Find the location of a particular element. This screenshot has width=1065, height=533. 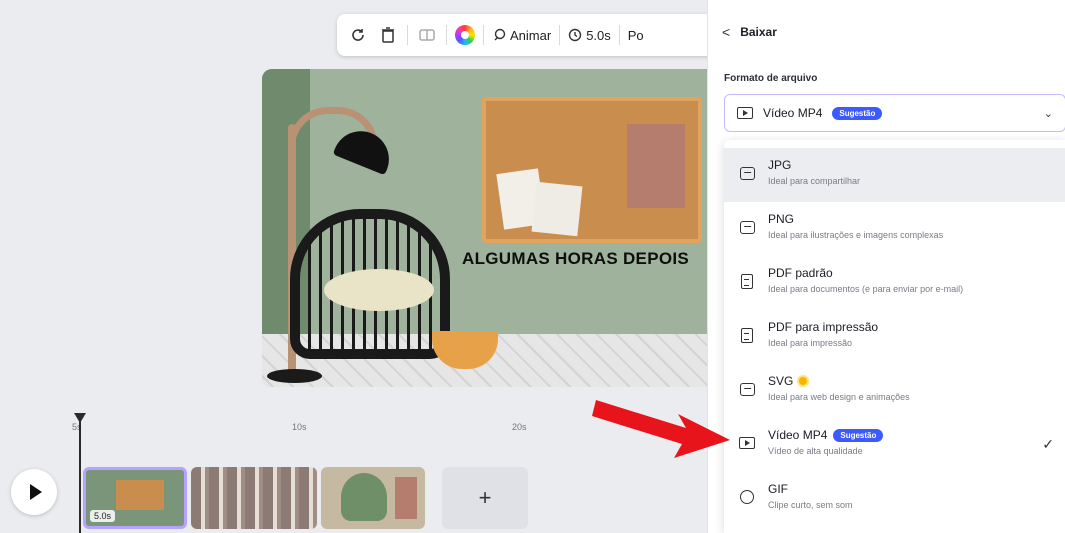

option-desc: Clipe curto, sem som is located at coordinates (810, 505).